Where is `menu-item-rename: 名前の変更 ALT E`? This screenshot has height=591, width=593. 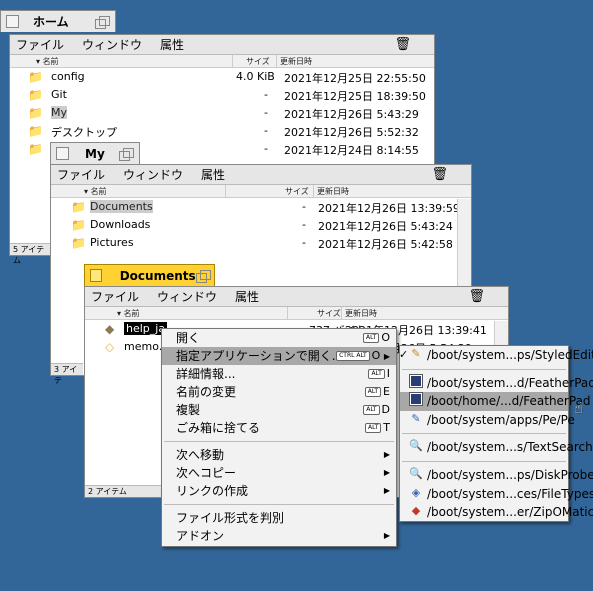 menu-item-rename: 名前の変更 ALT E is located at coordinates (279, 392).